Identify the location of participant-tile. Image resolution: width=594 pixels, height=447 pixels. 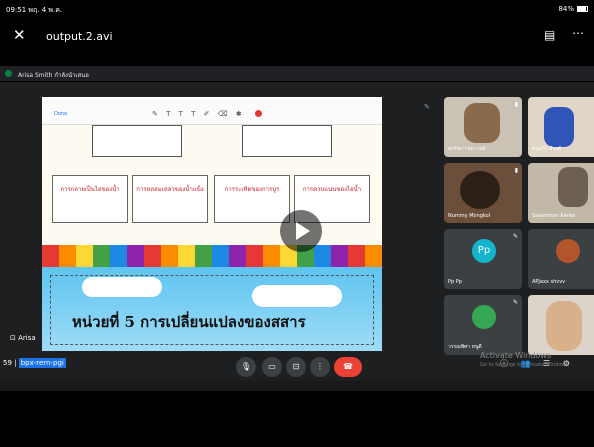
(561, 325).